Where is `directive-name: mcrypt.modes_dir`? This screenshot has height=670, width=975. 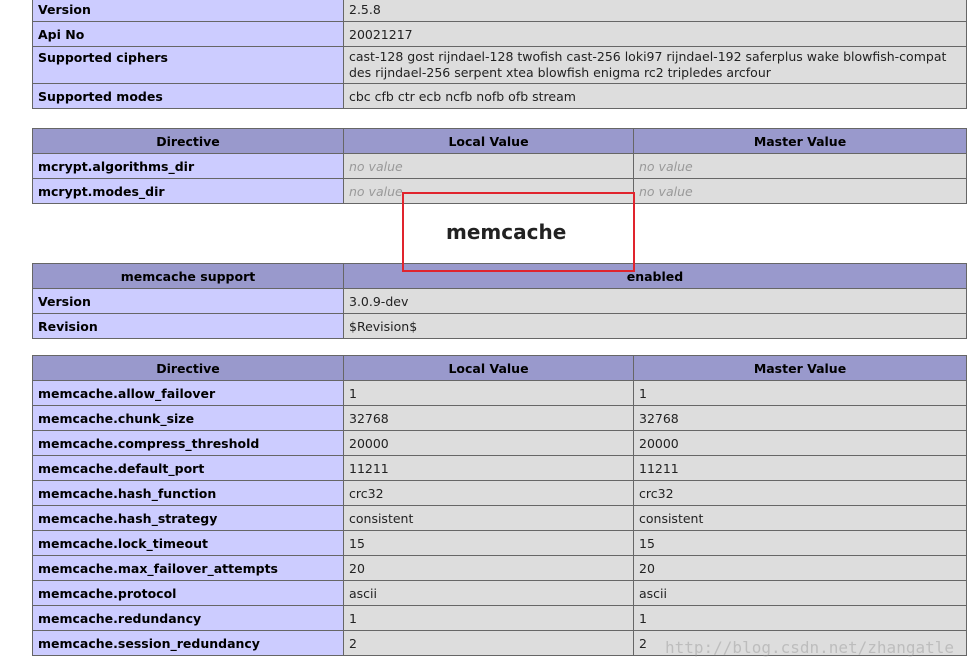
directive-name: mcrypt.modes_dir is located at coordinates (188, 191).